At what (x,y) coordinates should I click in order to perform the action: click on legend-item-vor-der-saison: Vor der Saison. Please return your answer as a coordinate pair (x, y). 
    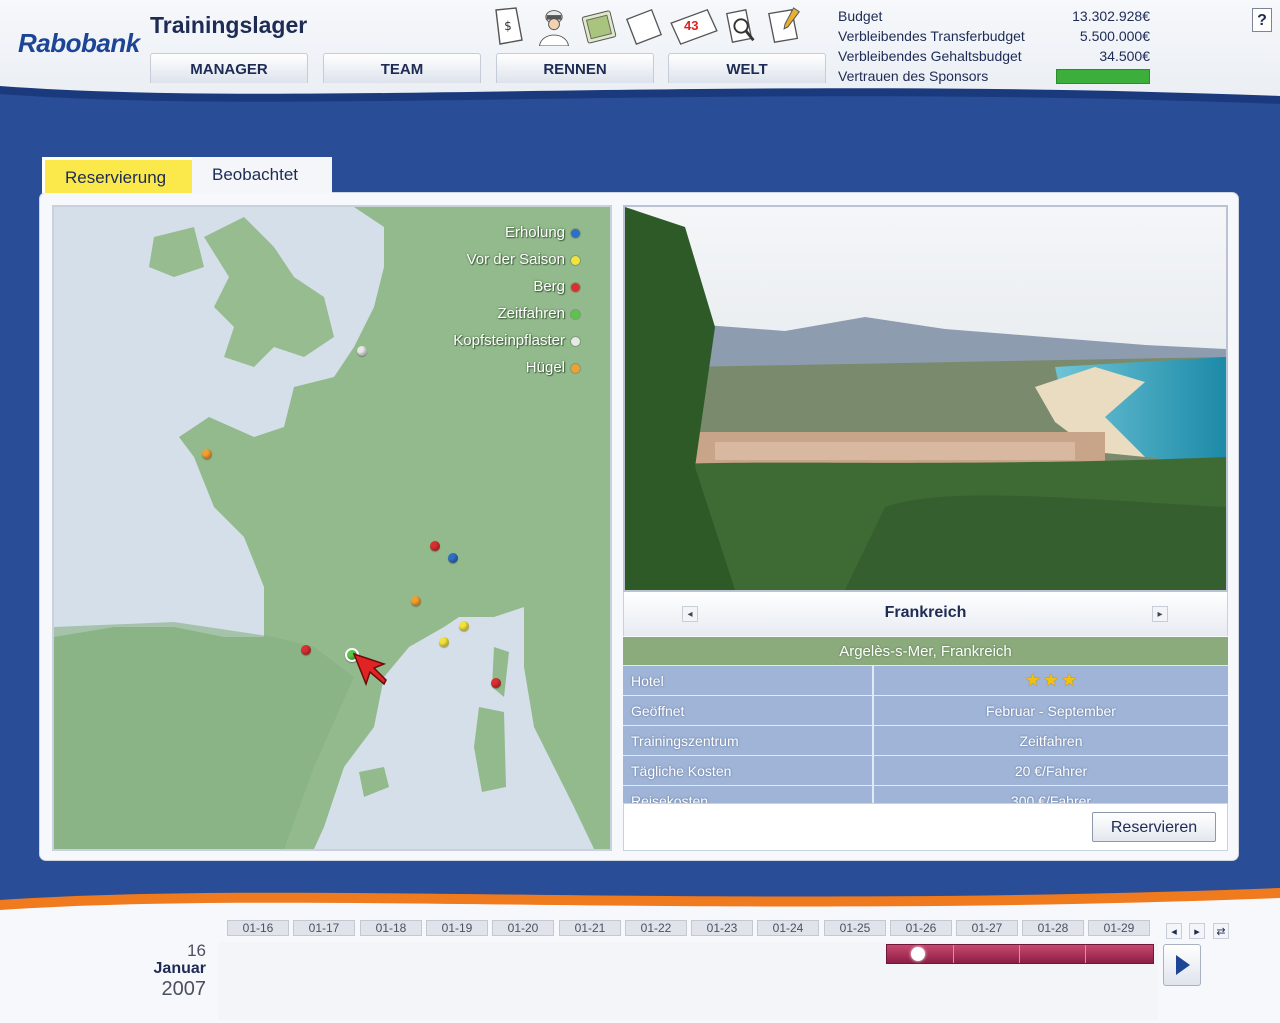
    Looking at the image, I should click on (516, 259).